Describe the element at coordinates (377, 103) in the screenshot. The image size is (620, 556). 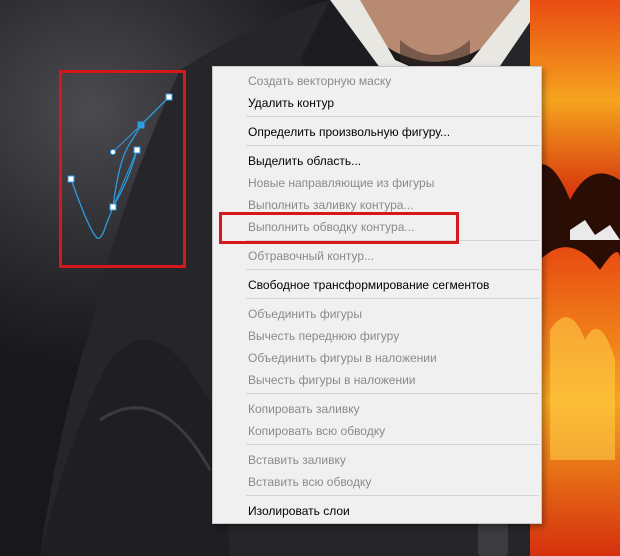
I see `menu-item-delete-path: Удалить контур` at that location.